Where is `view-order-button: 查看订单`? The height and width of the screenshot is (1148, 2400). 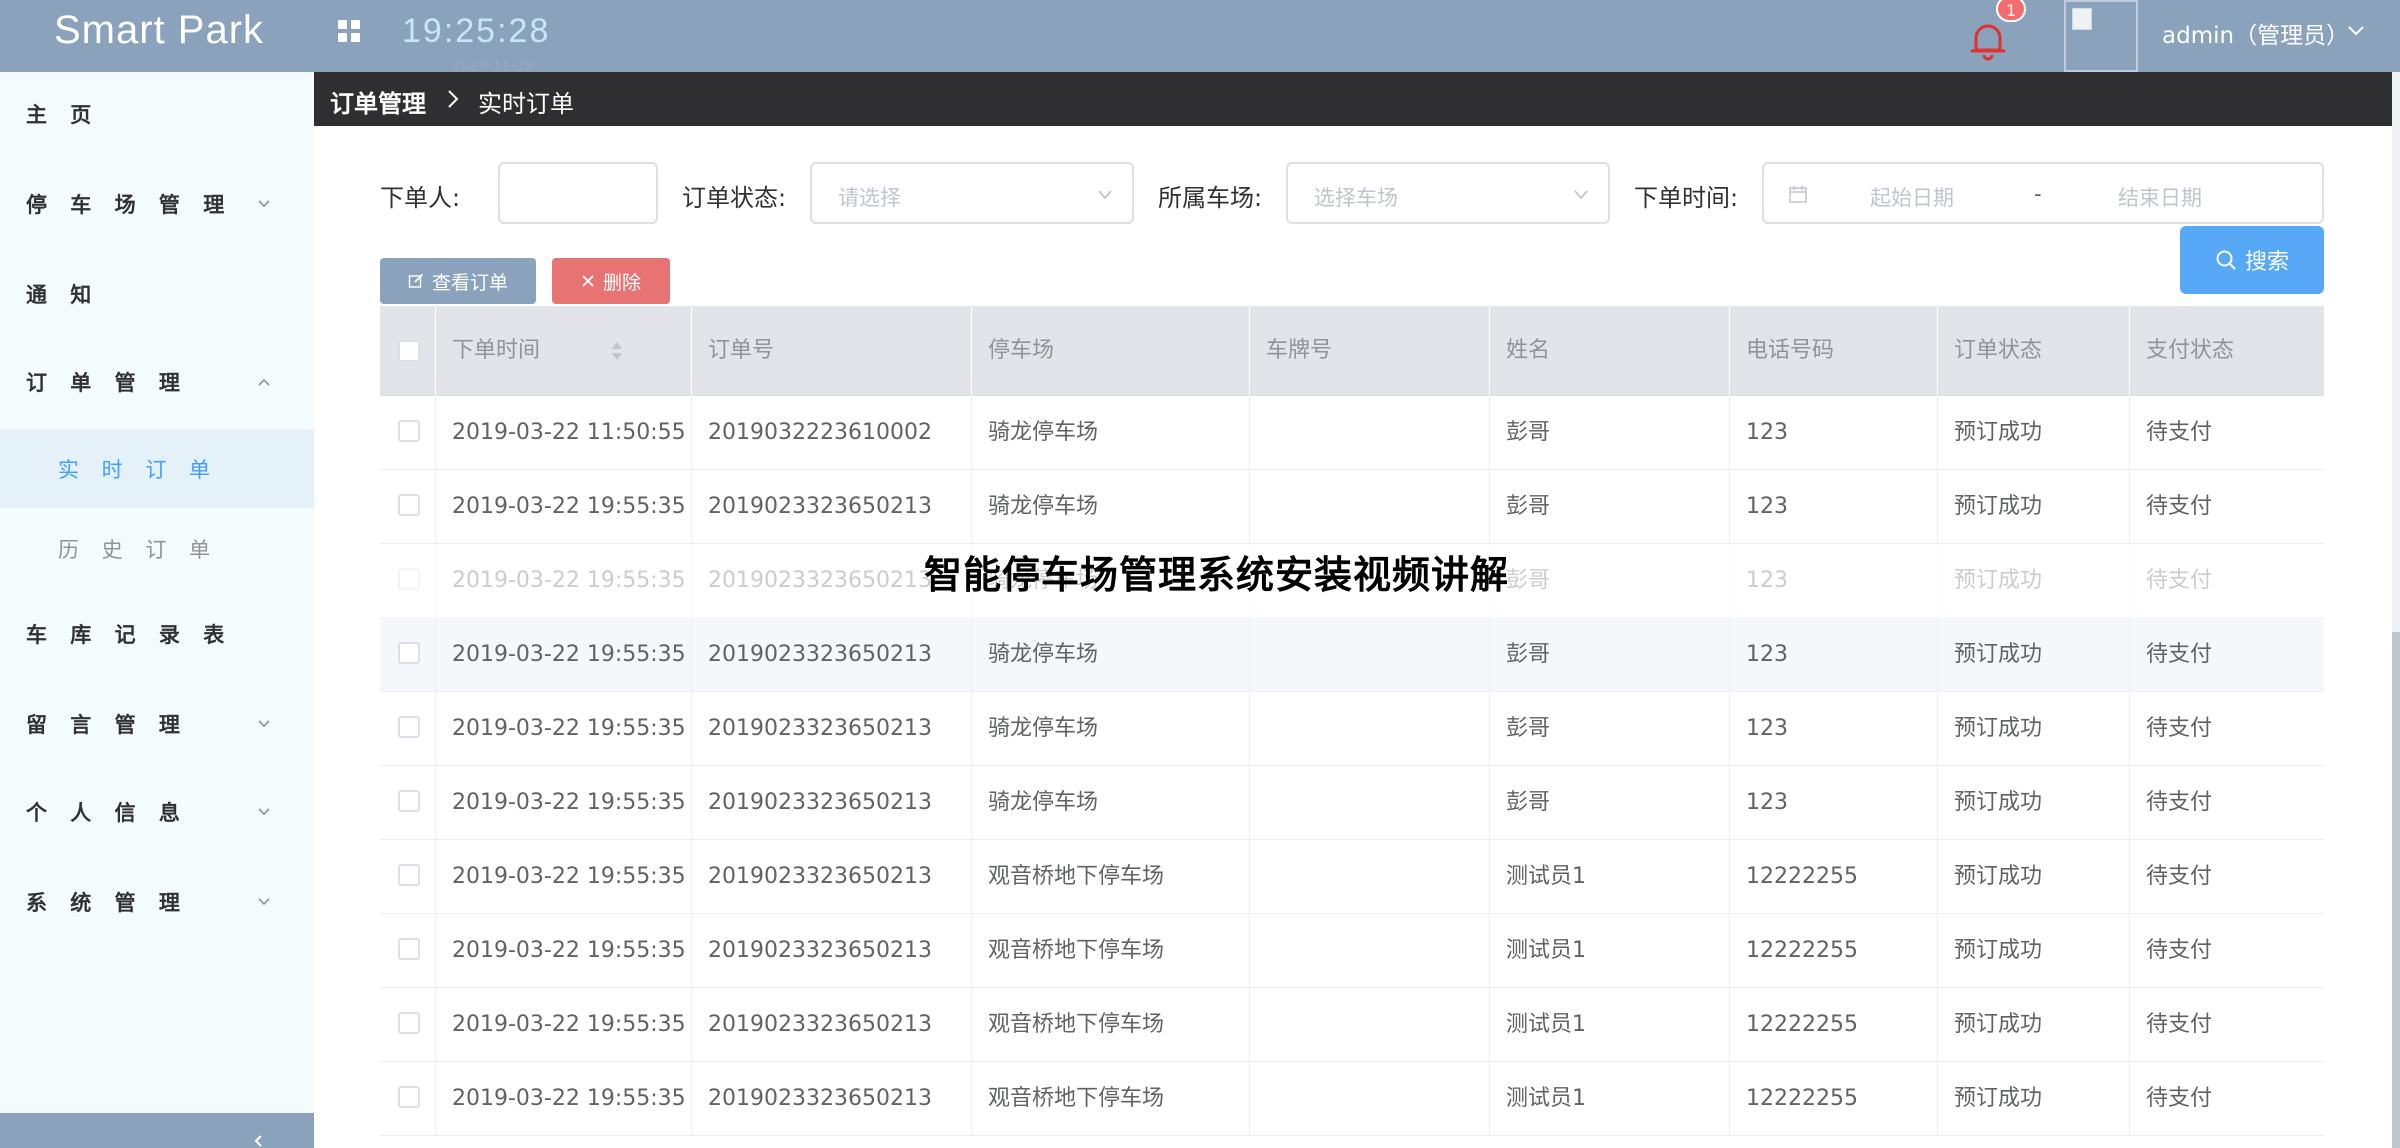
view-order-button: 查看订单 is located at coordinates (458, 281).